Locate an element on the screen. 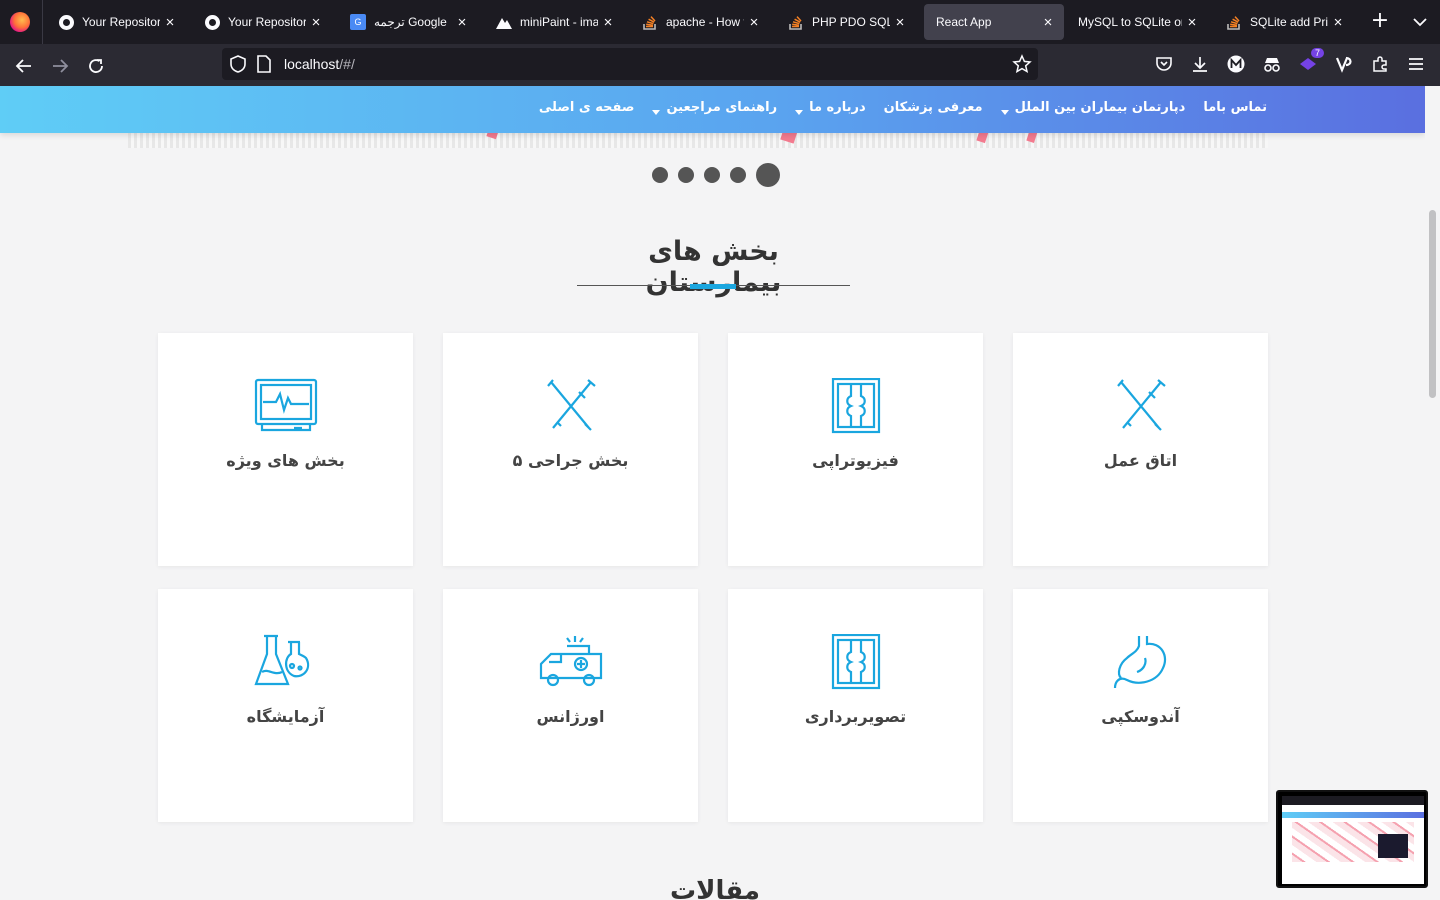  heart-monitor-icon is located at coordinates (286, 406).